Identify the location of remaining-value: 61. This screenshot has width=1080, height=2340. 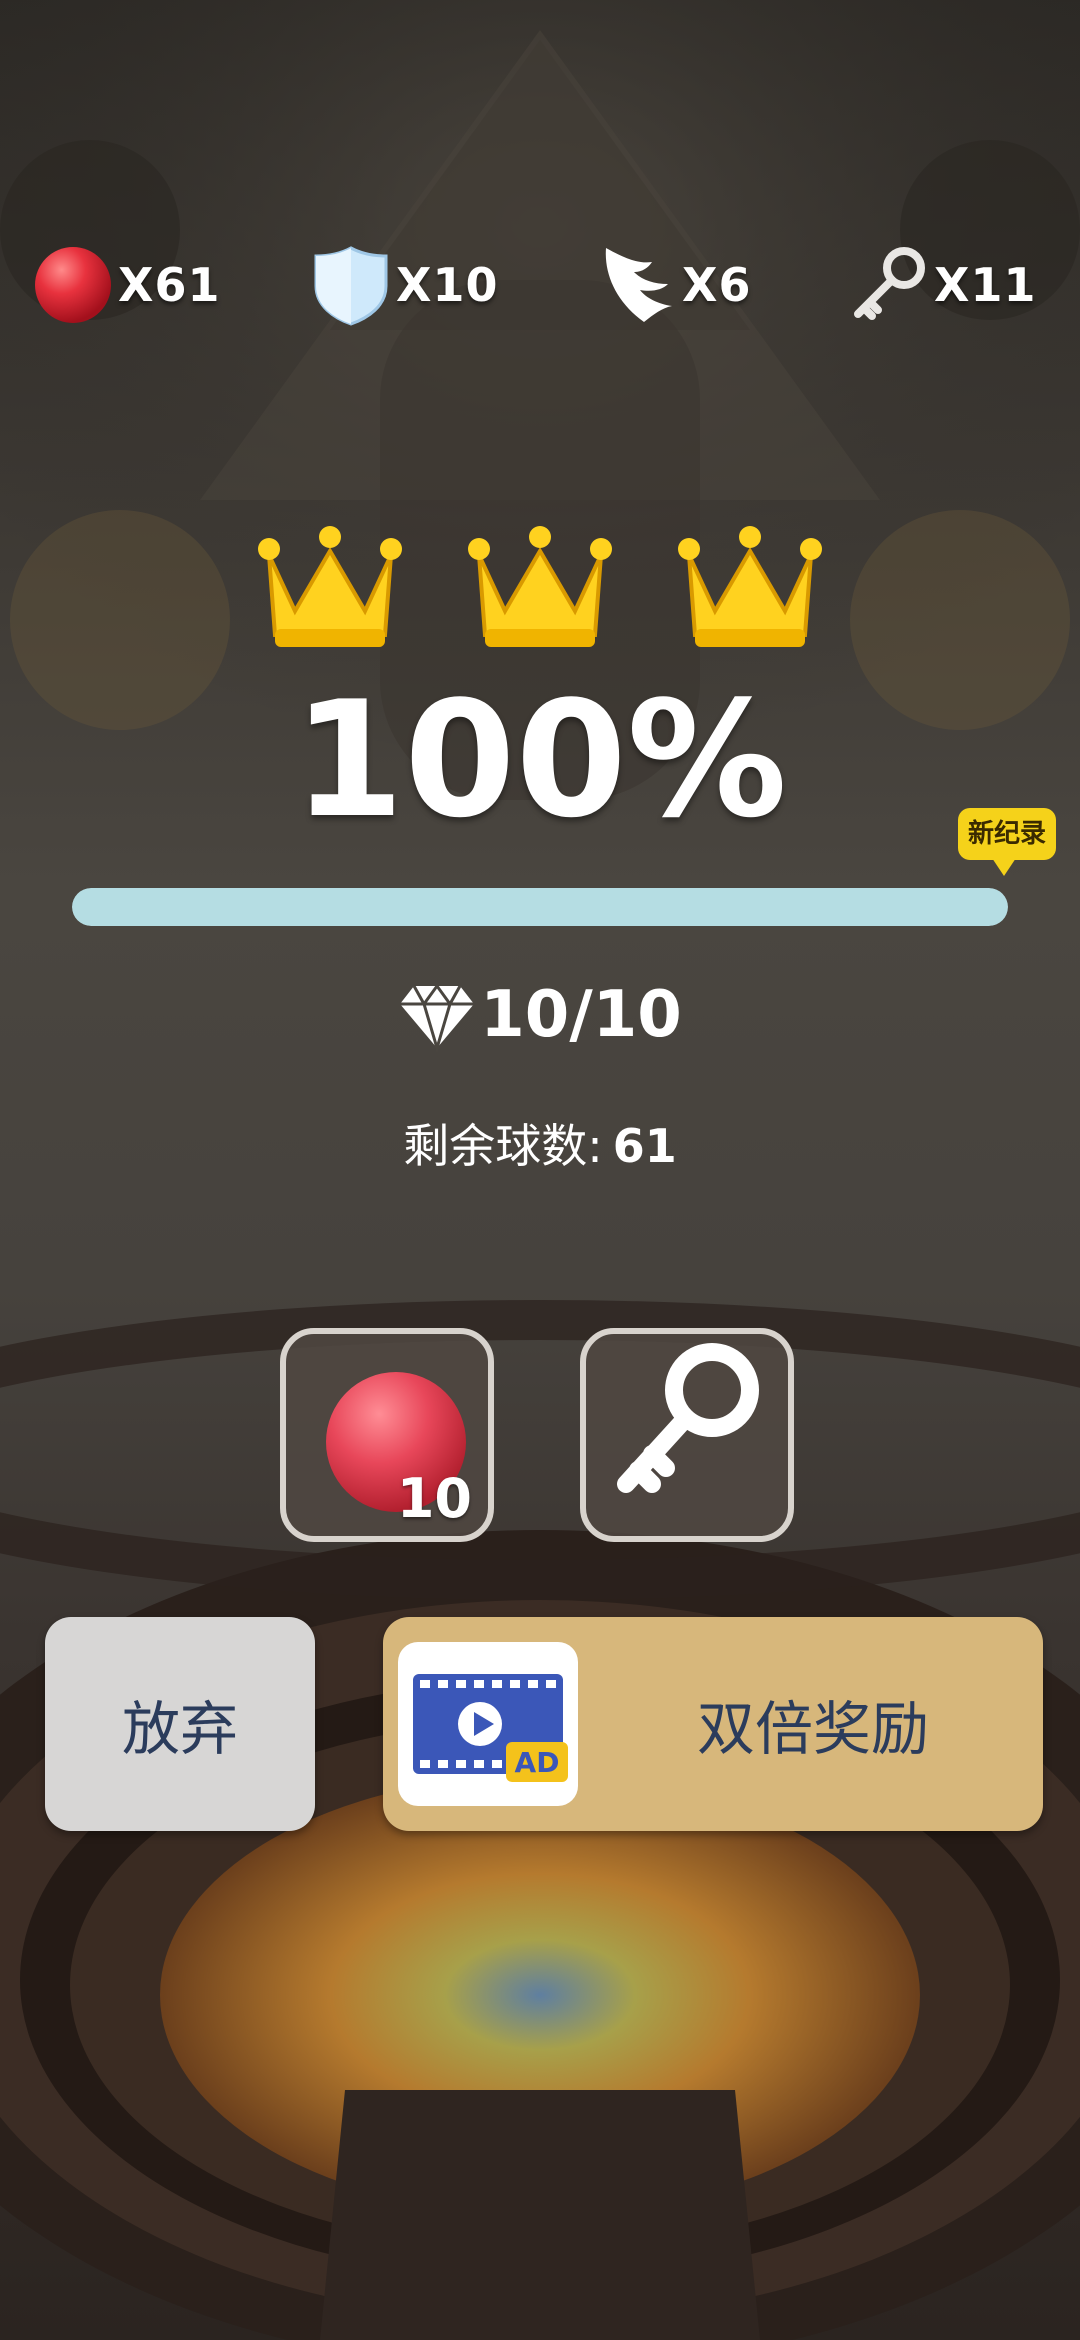
(644, 1146).